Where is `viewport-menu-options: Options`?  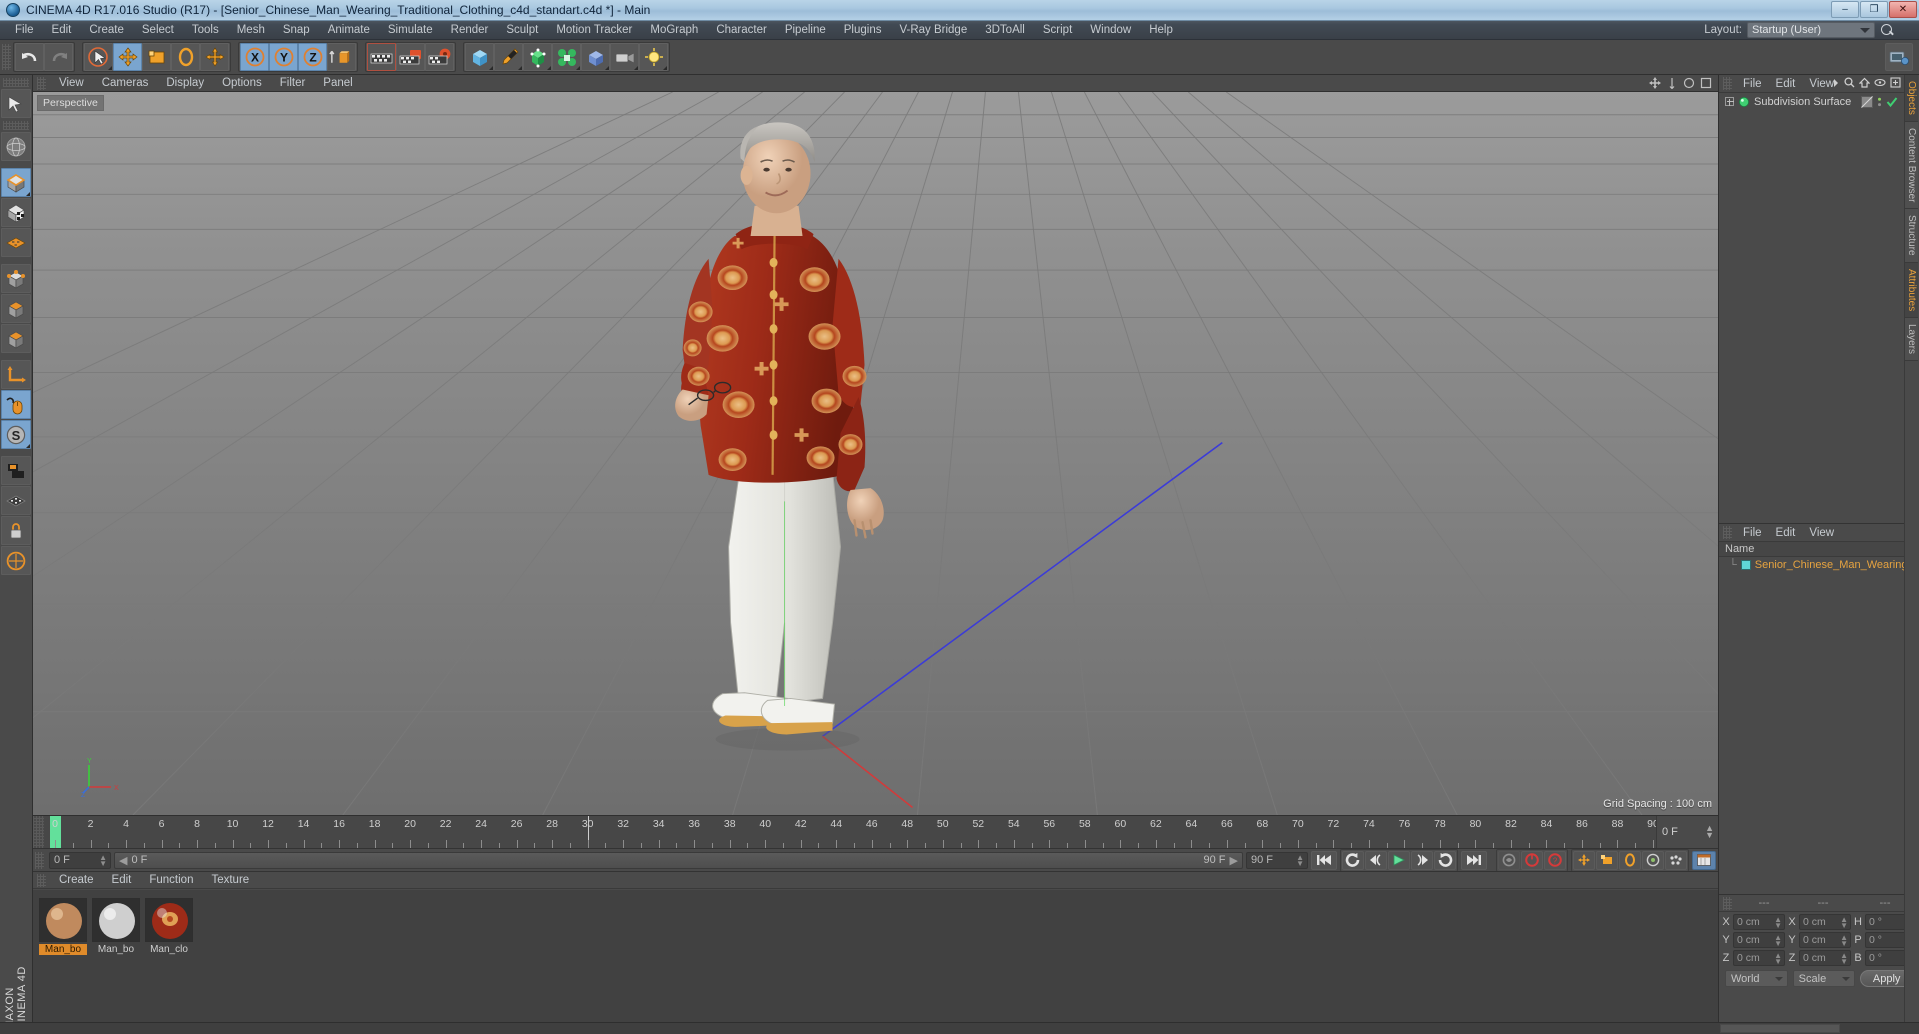 viewport-menu-options: Options is located at coordinates (242, 83).